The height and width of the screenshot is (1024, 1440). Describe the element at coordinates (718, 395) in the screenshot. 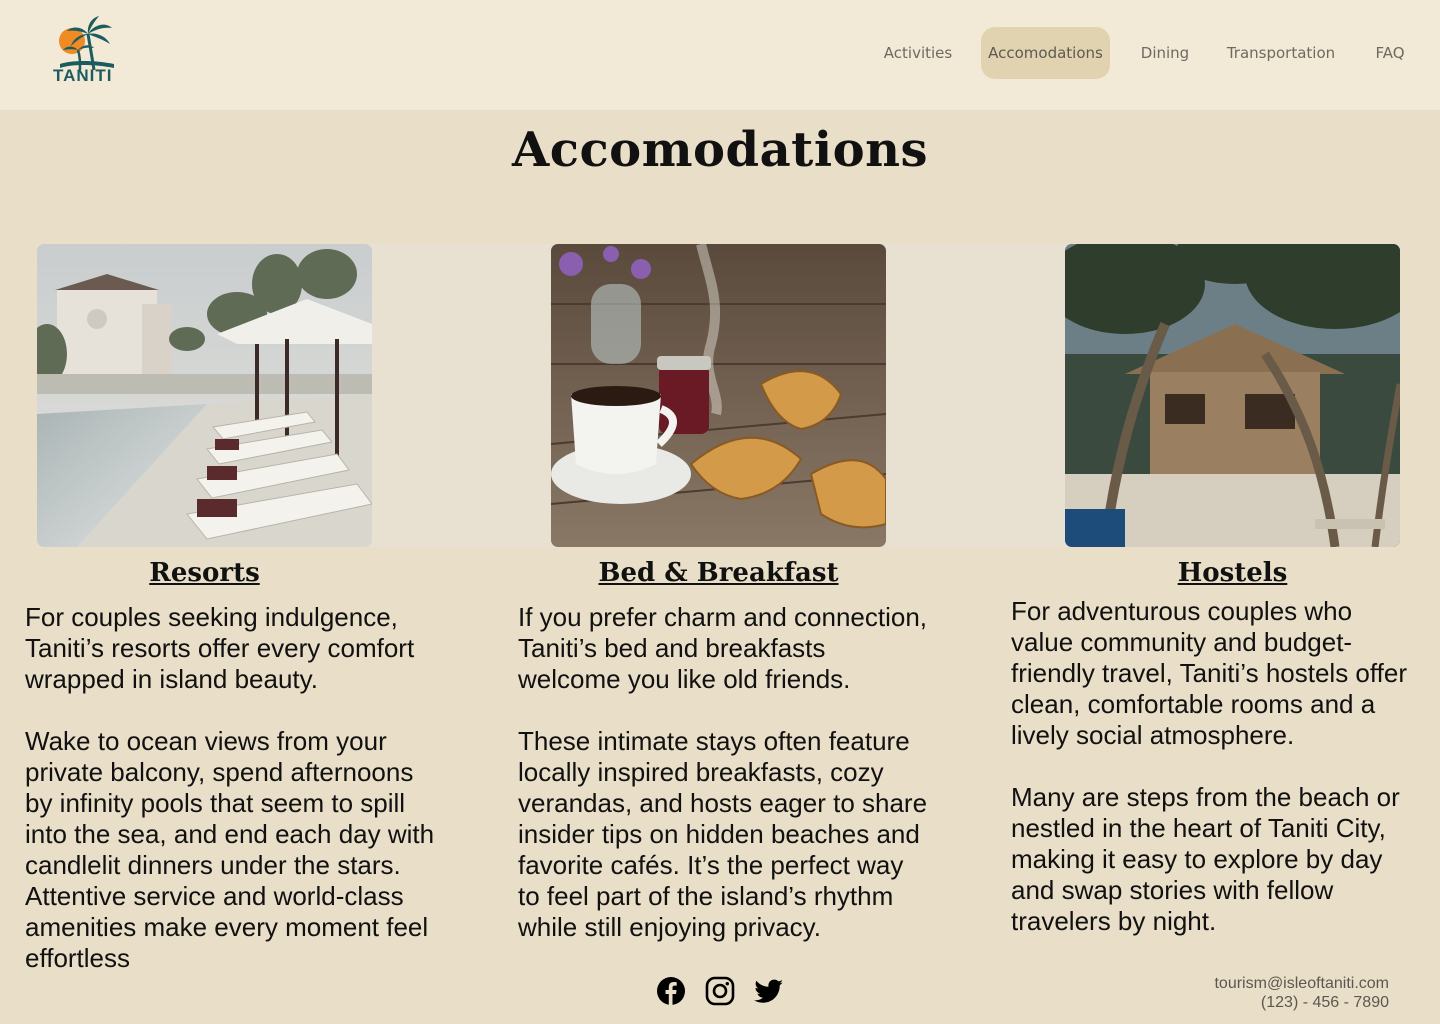

I see `bed-and-breakfast-photo` at that location.